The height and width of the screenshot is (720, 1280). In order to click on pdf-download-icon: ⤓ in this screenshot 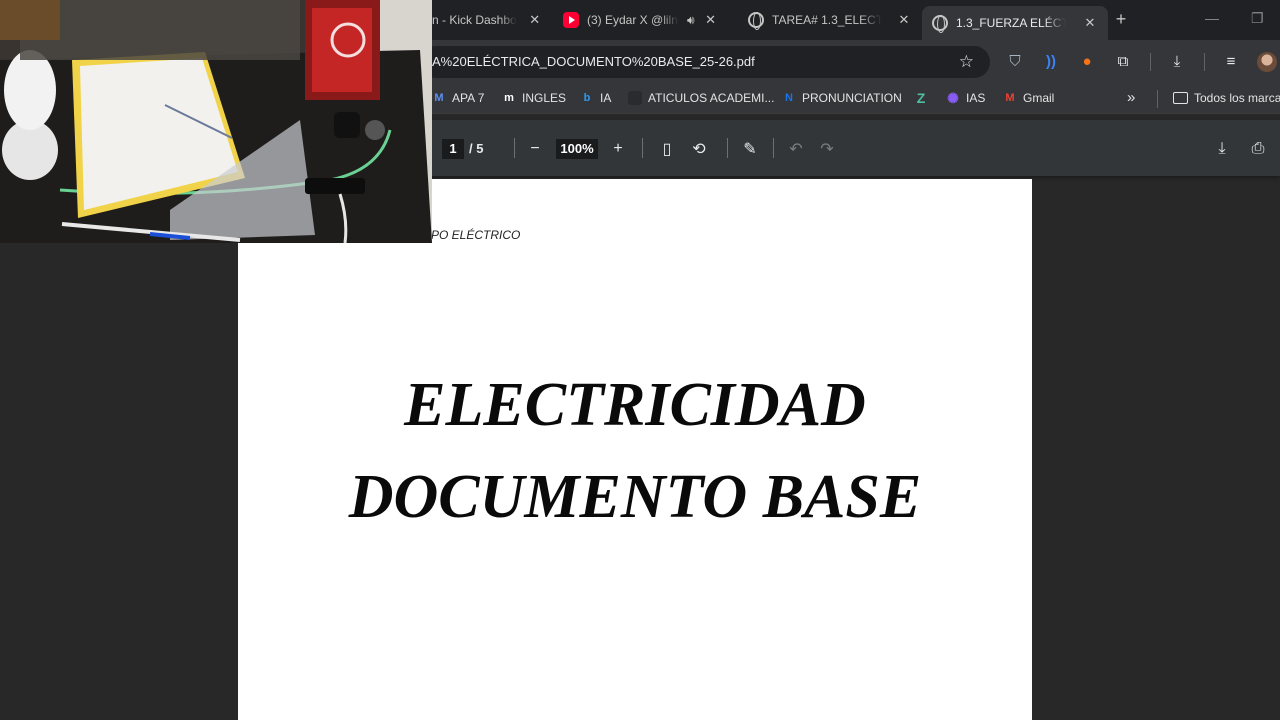, I will do `click(1222, 149)`.